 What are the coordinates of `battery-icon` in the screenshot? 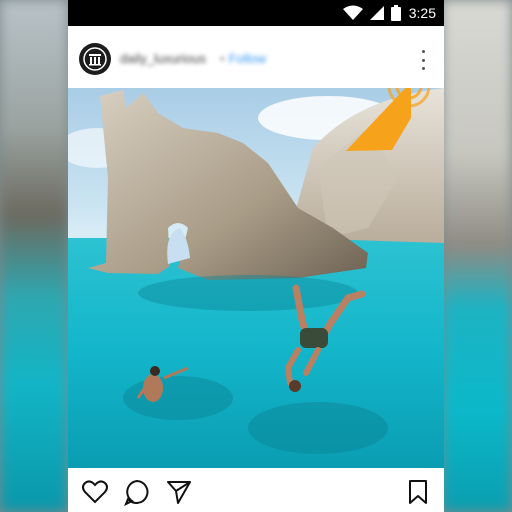 It's located at (395, 13).